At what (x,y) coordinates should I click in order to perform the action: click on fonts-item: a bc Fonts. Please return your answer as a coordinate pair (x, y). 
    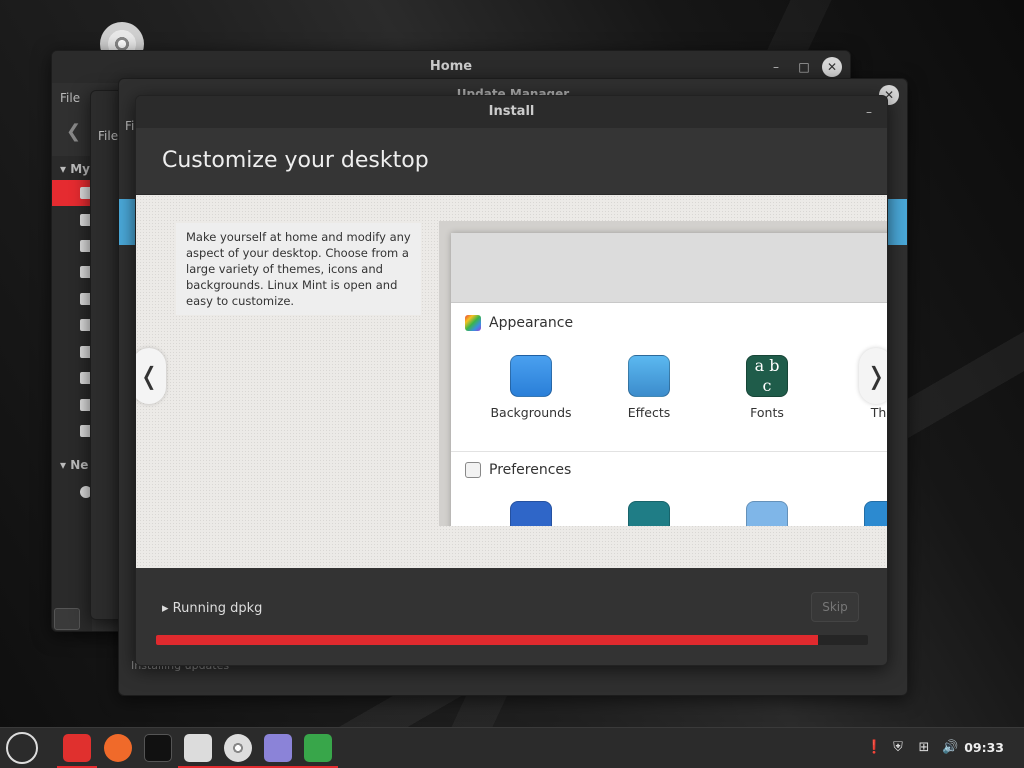
    Looking at the image, I should click on (767, 387).